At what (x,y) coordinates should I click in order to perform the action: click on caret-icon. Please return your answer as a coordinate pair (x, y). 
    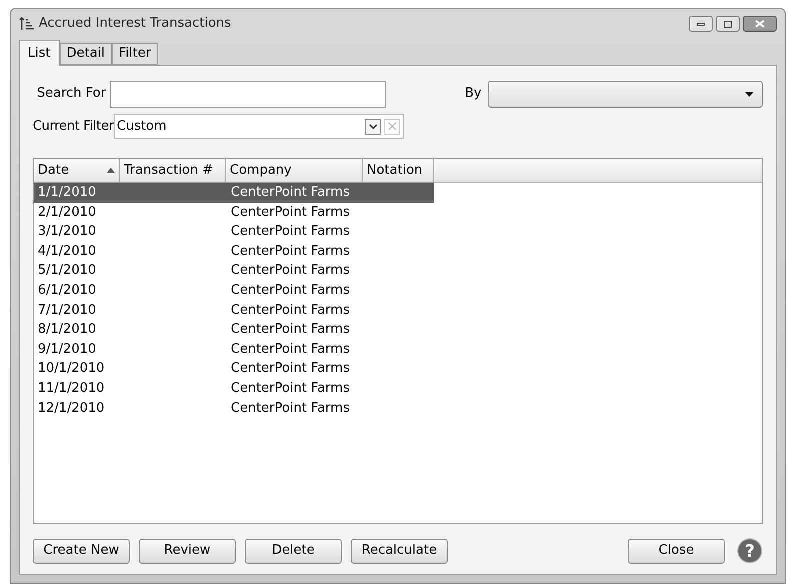
    Looking at the image, I should click on (749, 94).